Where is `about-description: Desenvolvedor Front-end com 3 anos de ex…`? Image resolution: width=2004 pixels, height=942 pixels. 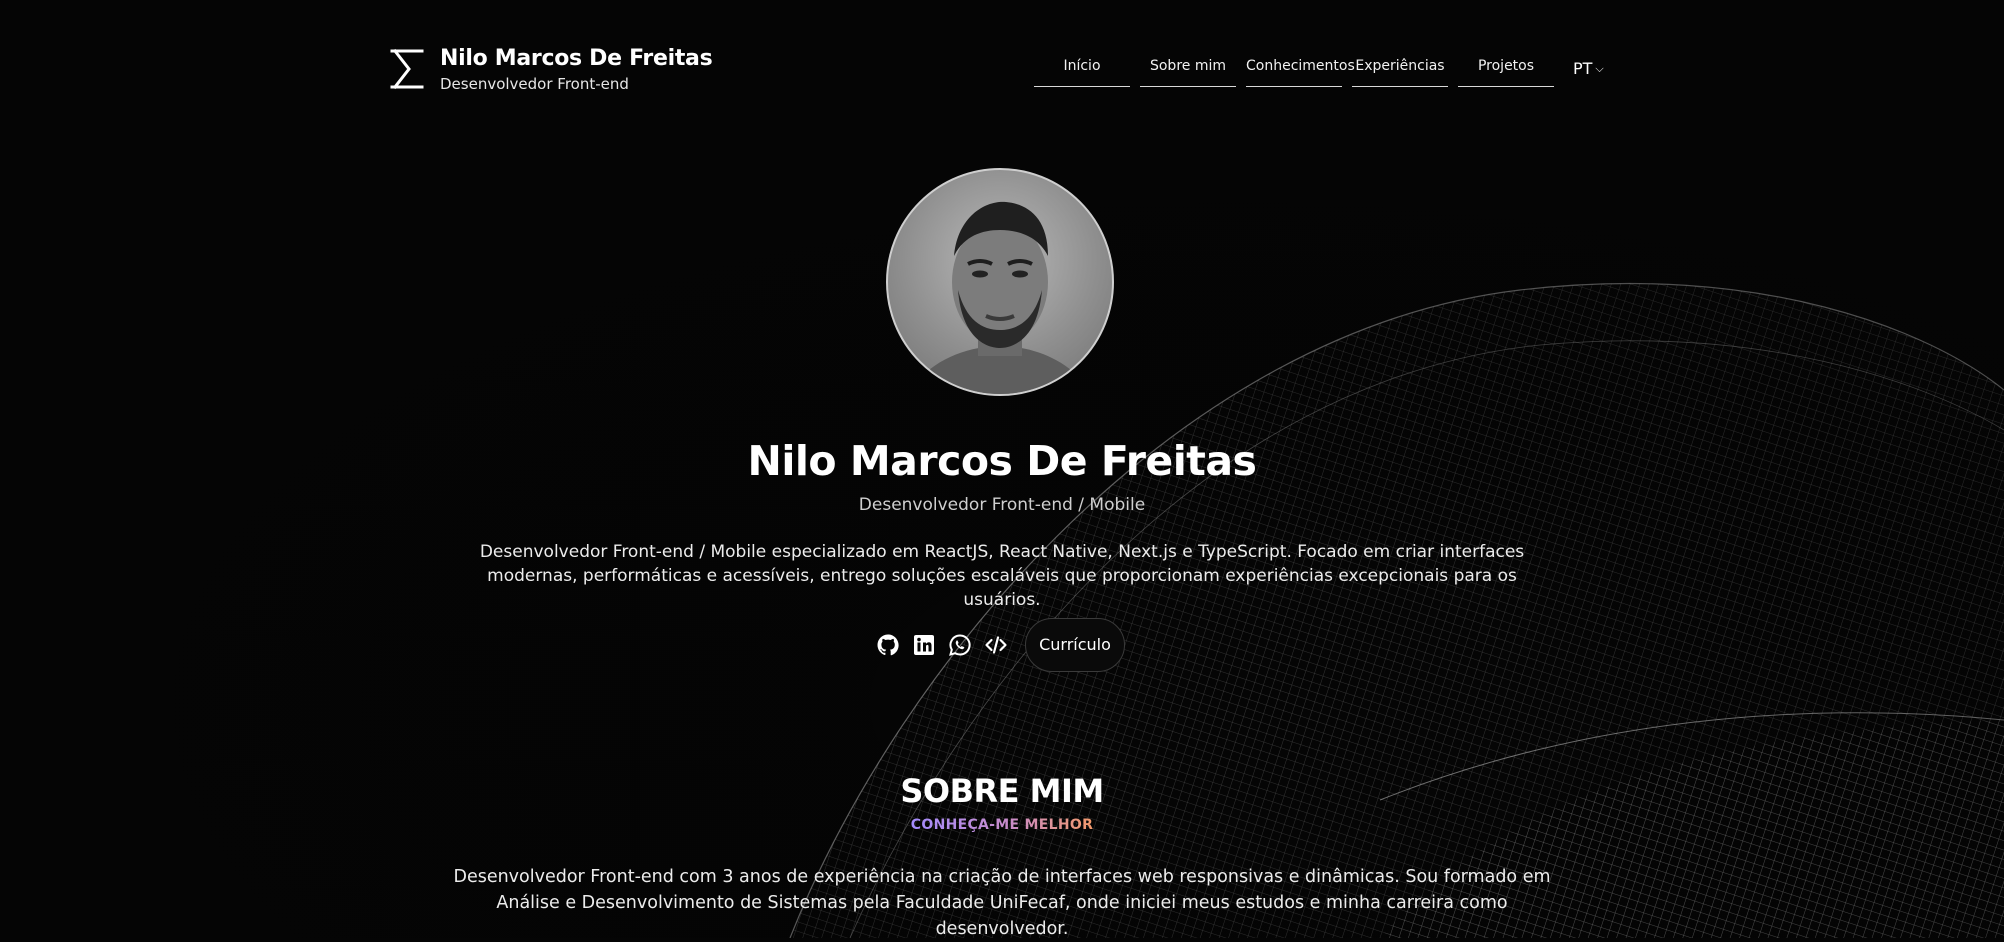
about-description: Desenvolvedor Front-end com 3 anos de ex… is located at coordinates (1002, 903).